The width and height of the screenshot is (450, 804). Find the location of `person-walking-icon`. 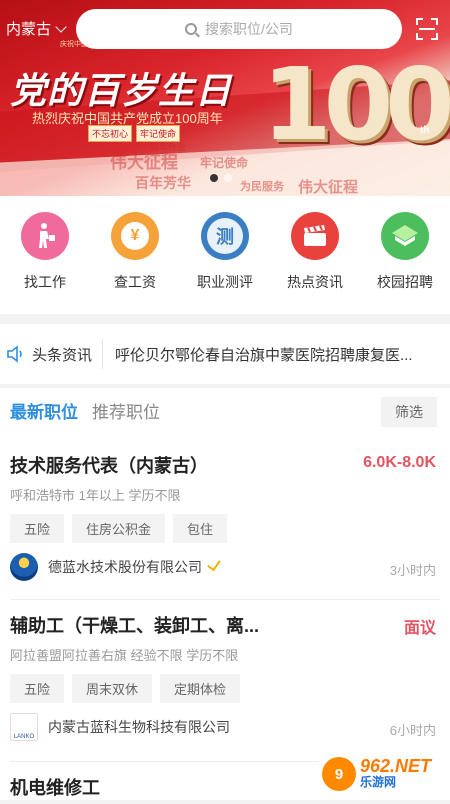

person-walking-icon is located at coordinates (45, 236).